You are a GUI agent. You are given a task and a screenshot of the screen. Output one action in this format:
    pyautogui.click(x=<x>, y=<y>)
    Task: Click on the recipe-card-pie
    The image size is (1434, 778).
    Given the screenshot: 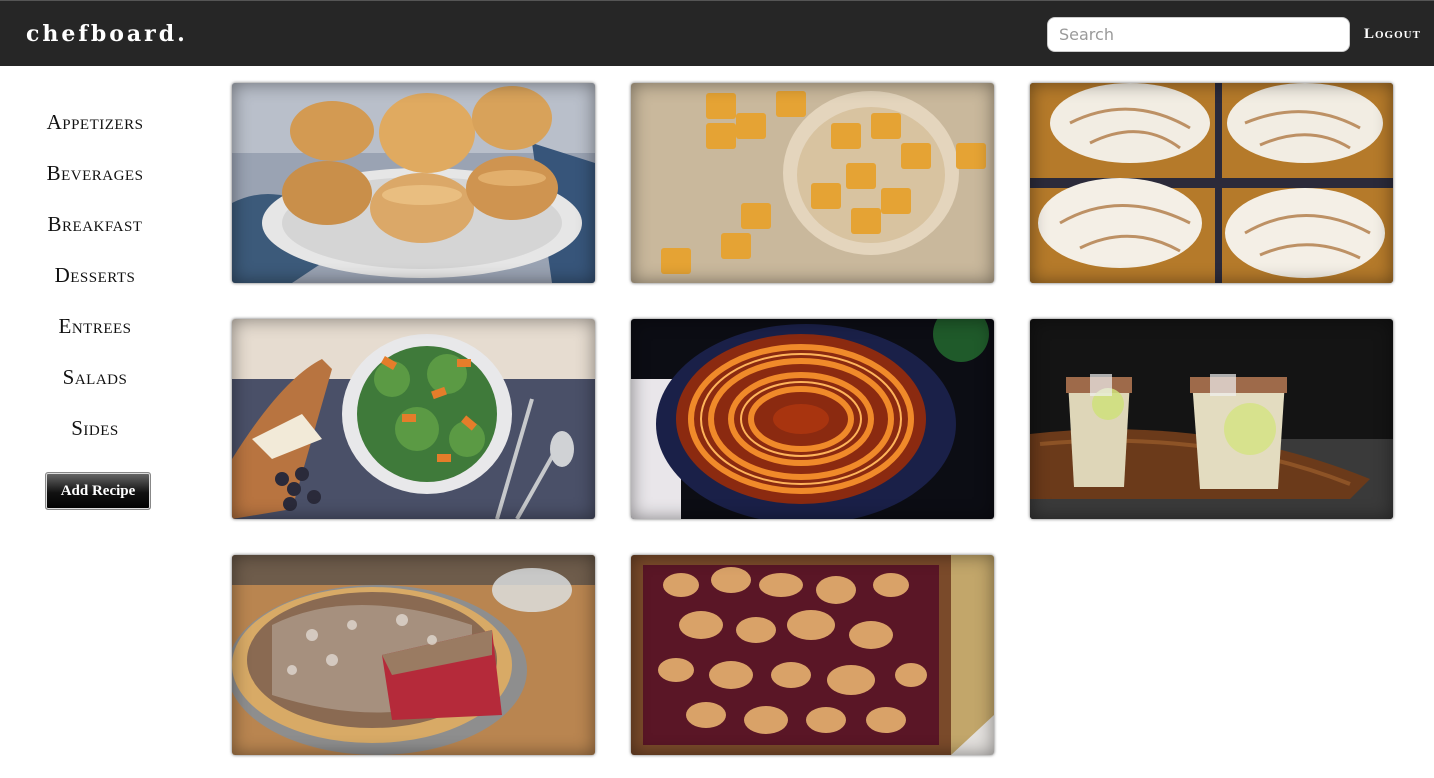 What is the action you would take?
    pyautogui.click(x=413, y=655)
    